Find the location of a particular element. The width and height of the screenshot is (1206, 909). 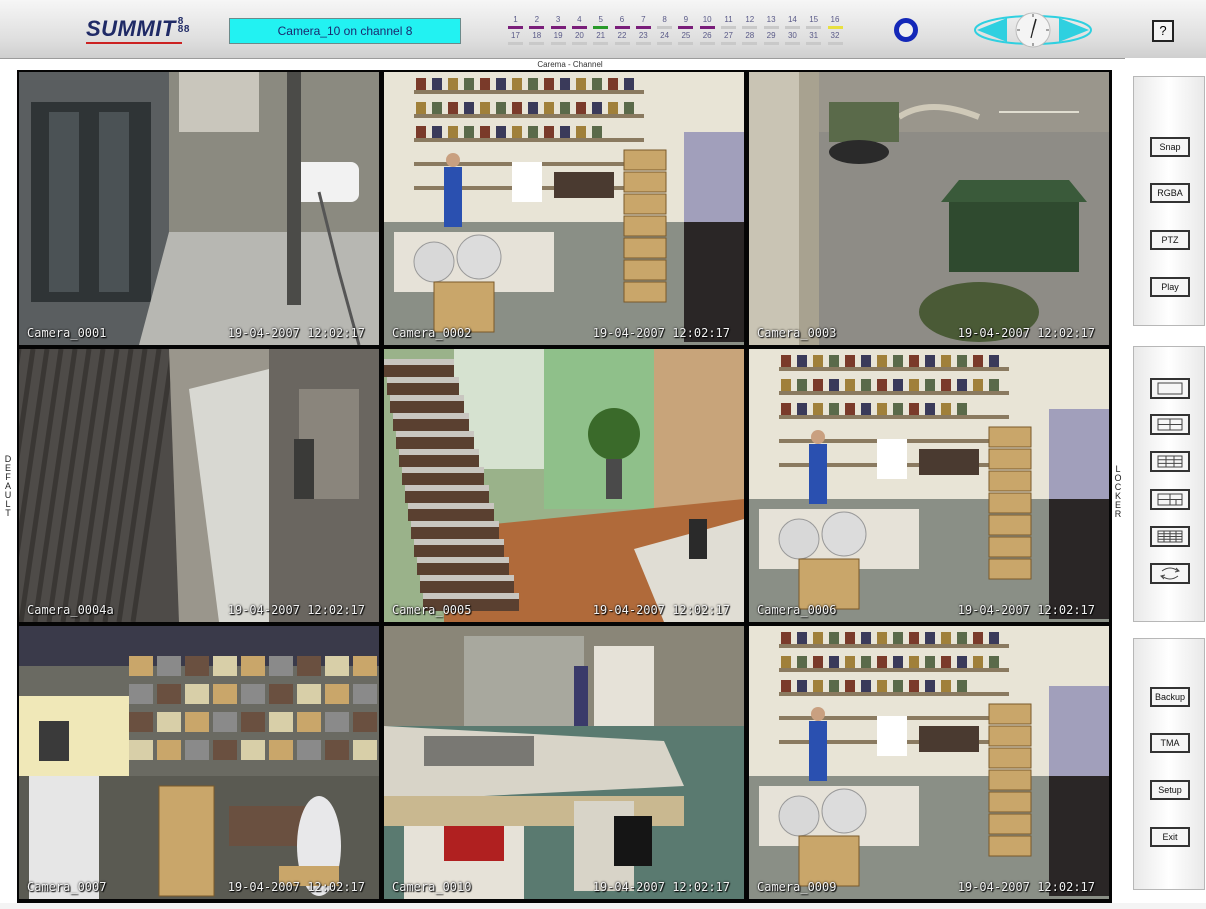

layout-1x1-icon is located at coordinates (1170, 388).